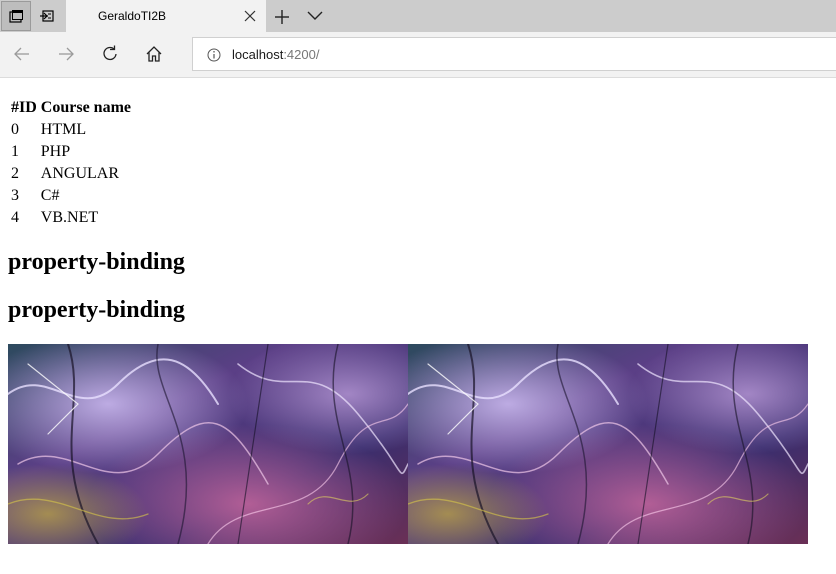  Describe the element at coordinates (214, 55) in the screenshot. I see `info-icon` at that location.